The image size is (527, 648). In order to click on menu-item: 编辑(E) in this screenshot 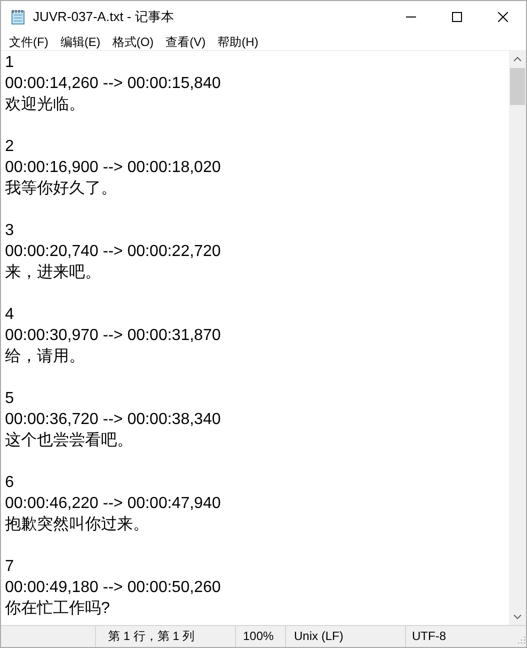, I will do `click(80, 41)`.